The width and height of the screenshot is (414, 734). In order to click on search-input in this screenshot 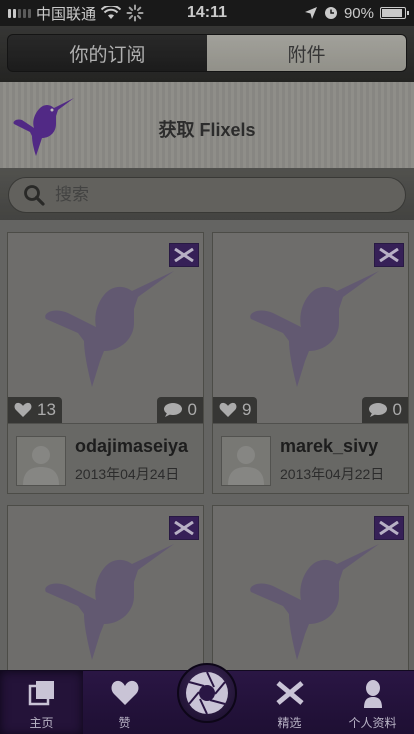, I will do `click(205, 195)`.